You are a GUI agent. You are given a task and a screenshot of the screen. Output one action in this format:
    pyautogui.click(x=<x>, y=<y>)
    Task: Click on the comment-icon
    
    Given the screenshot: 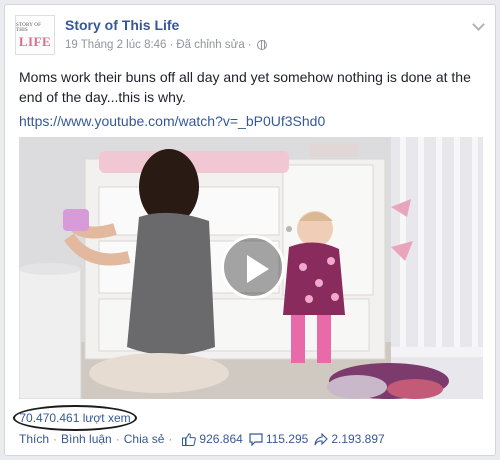 What is the action you would take?
    pyautogui.click(x=256, y=439)
    